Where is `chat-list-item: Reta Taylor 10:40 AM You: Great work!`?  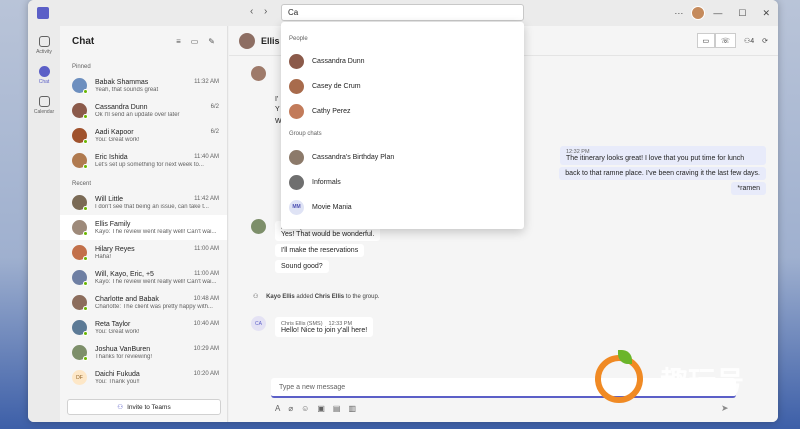
chat-list-item: Reta Taylor 10:40 AM You: Great work! is located at coordinates (143, 327).